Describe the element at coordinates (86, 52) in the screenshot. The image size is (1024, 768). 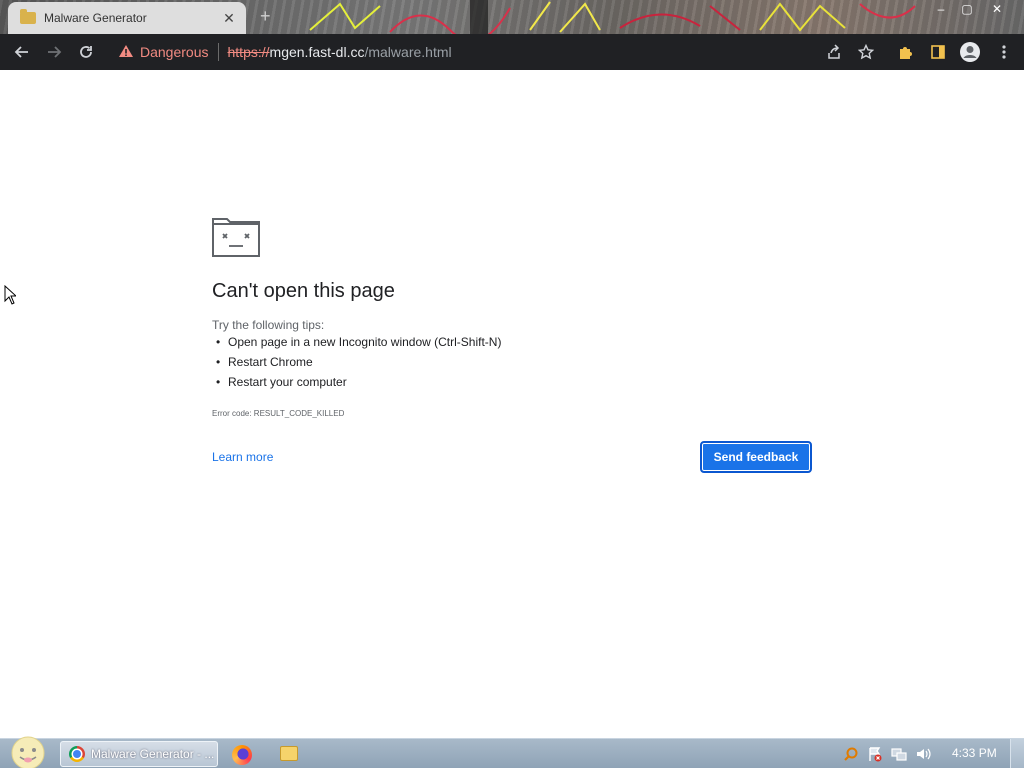
I see `reload-icon` at that location.